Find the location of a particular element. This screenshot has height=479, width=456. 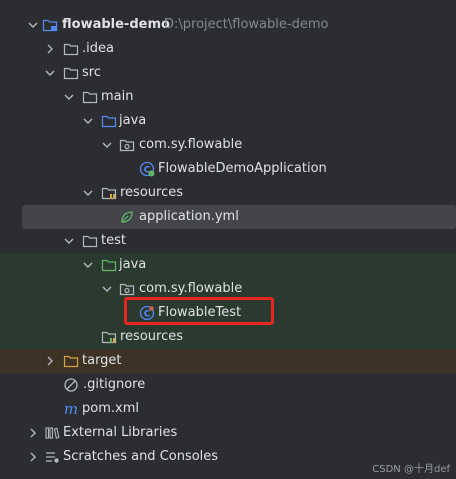

spring-boot-class-icon: C is located at coordinates (147, 169).